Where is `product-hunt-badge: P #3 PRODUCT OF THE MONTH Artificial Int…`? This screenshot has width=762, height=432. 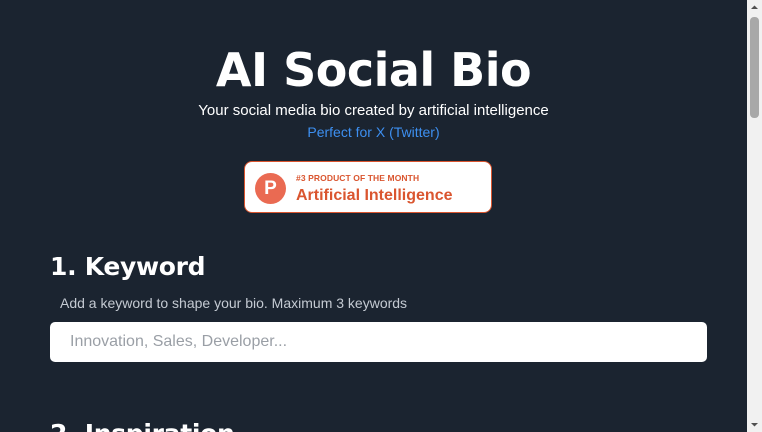
product-hunt-badge: P #3 PRODUCT OF THE MONTH Artificial Int… is located at coordinates (368, 187).